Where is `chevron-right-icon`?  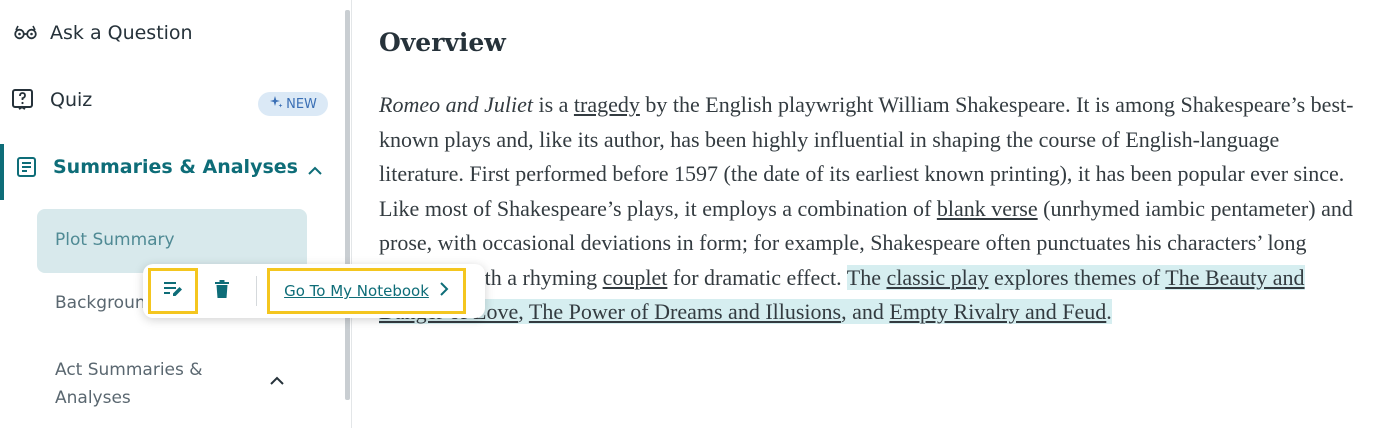
chevron-right-icon is located at coordinates (444, 291).